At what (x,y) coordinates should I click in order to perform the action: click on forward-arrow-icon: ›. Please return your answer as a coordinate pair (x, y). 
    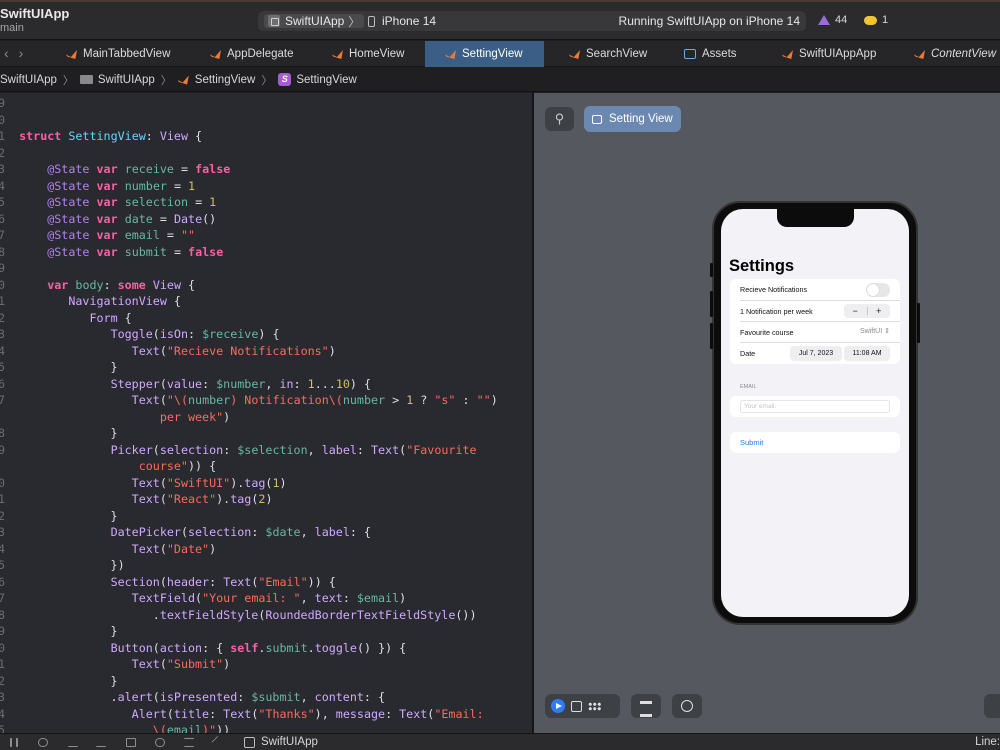
    Looking at the image, I should click on (21, 53).